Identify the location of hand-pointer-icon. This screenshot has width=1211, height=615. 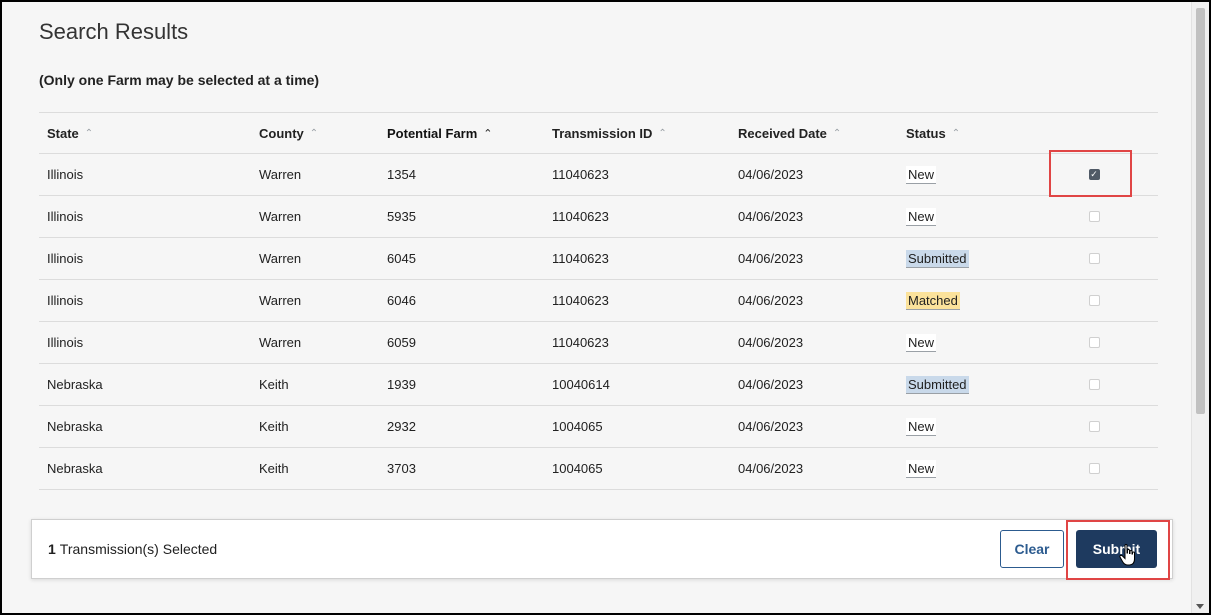
(1127, 555).